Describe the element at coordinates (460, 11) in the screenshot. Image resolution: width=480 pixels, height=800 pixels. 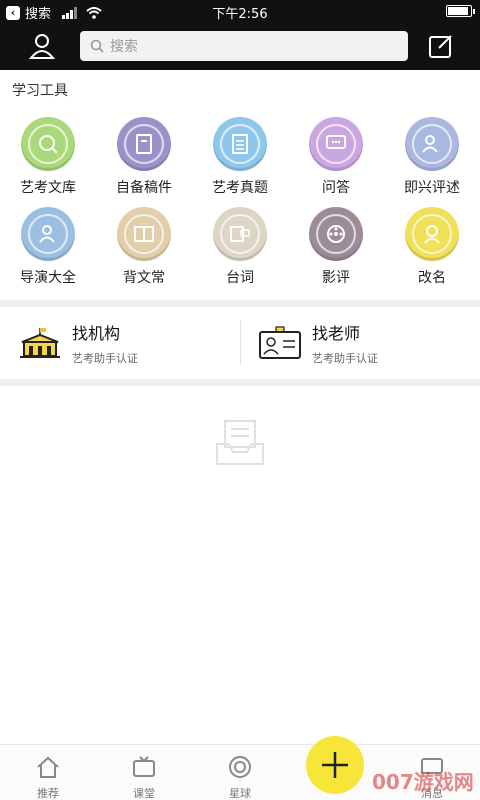
I see `battery-icon` at that location.